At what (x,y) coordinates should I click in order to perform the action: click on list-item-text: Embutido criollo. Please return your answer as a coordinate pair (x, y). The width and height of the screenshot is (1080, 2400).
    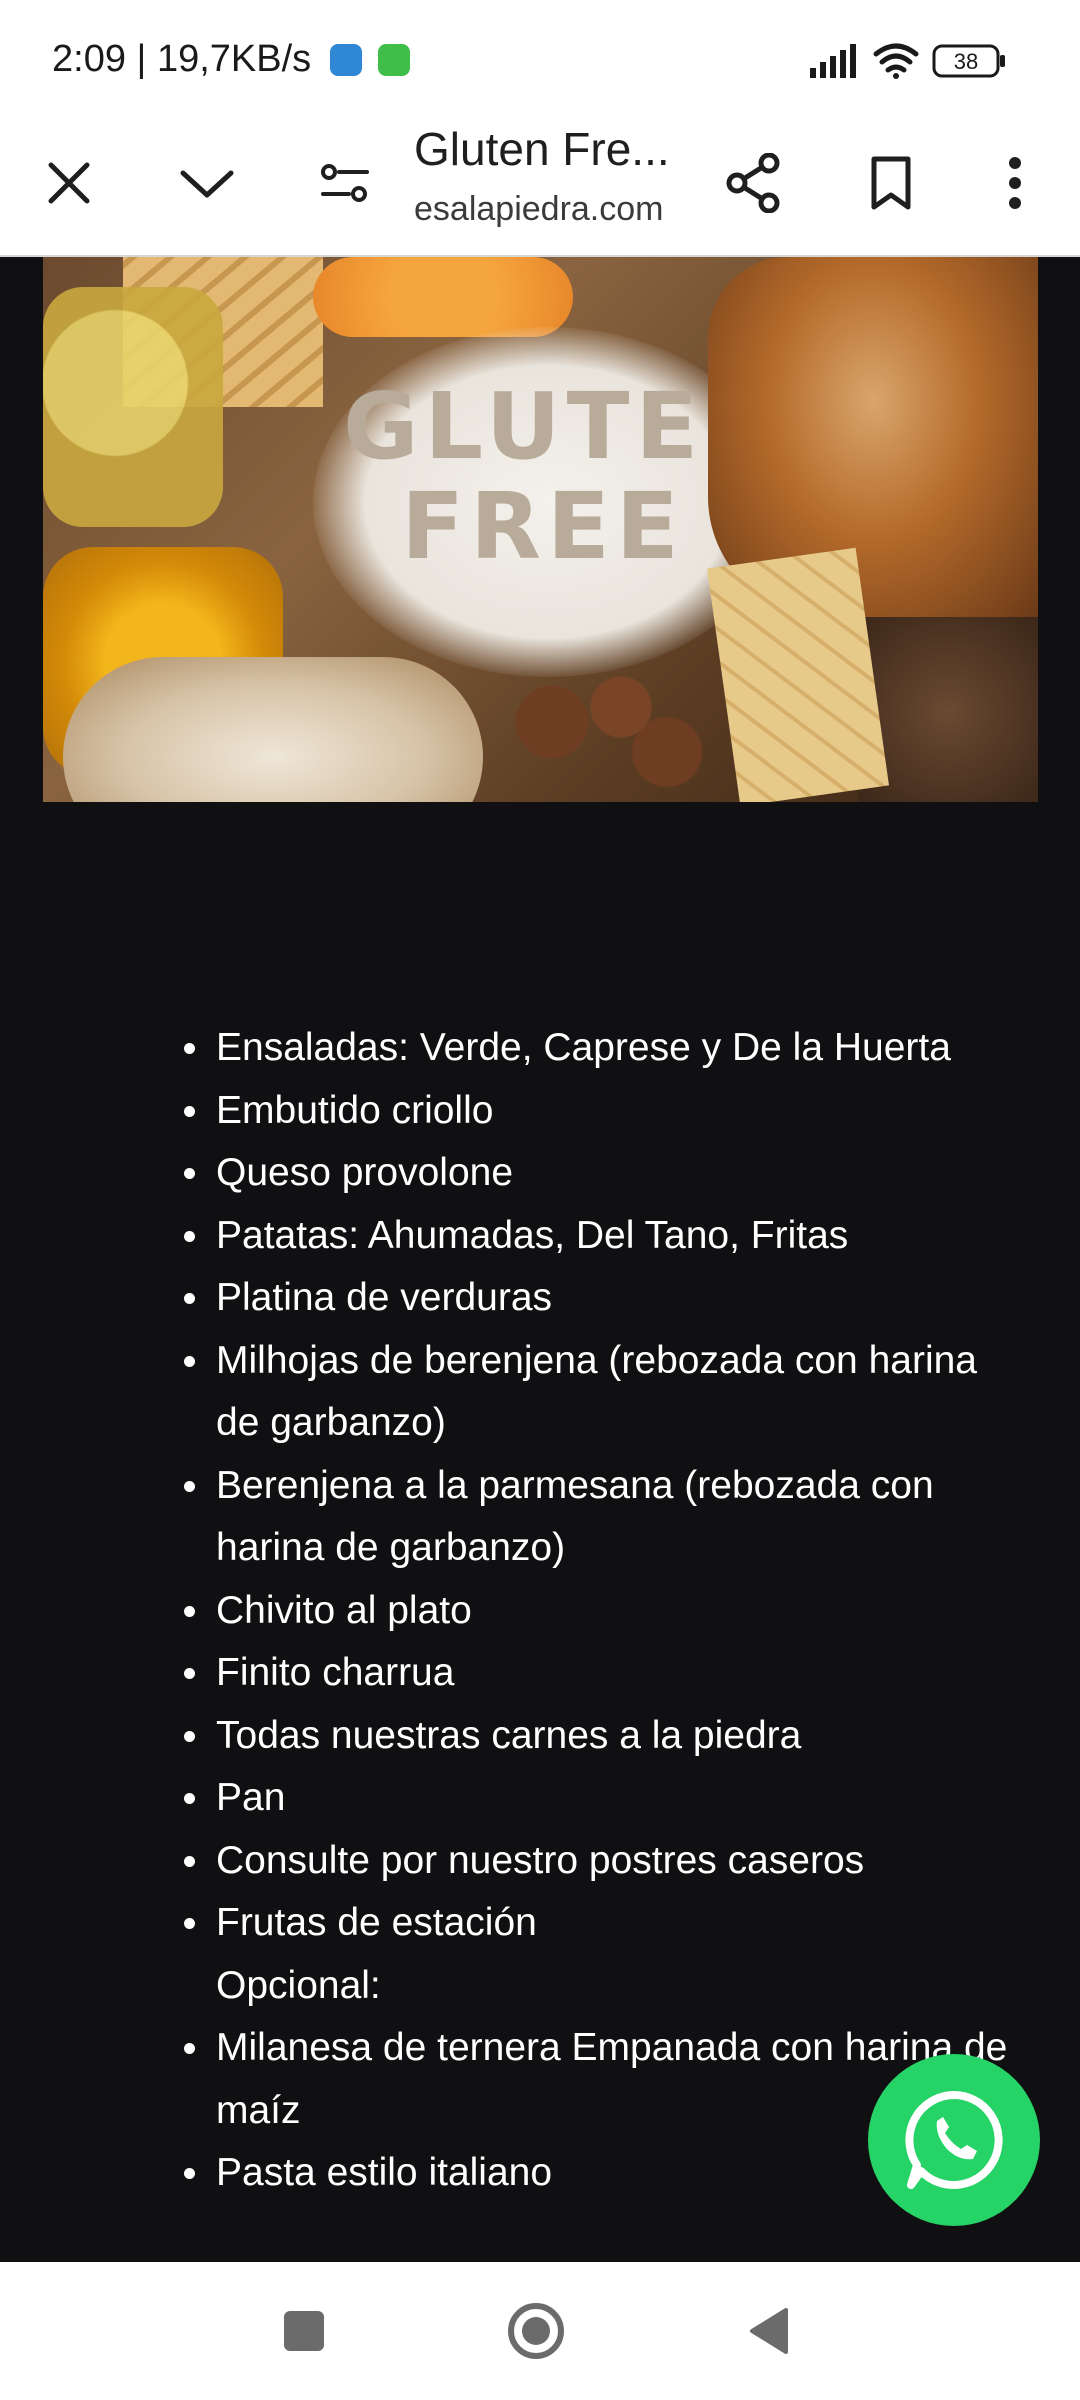
    Looking at the image, I should click on (355, 1110).